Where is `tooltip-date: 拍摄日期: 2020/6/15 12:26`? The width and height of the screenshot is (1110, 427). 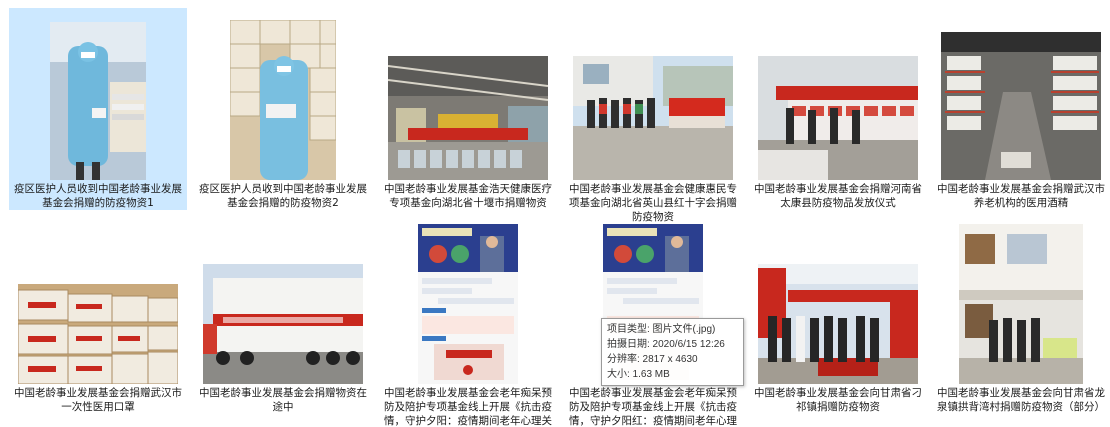
tooltip-date: 拍摄日期: 2020/6/15 12:26 is located at coordinates (666, 344).